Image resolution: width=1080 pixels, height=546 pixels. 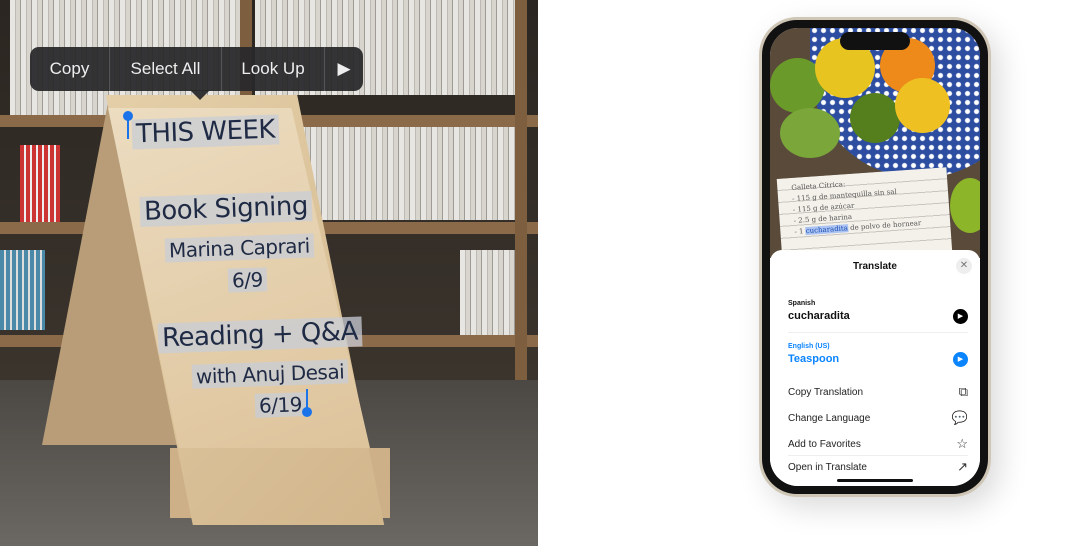 I want to click on play-translation-icon: ▶, so click(x=960, y=359).